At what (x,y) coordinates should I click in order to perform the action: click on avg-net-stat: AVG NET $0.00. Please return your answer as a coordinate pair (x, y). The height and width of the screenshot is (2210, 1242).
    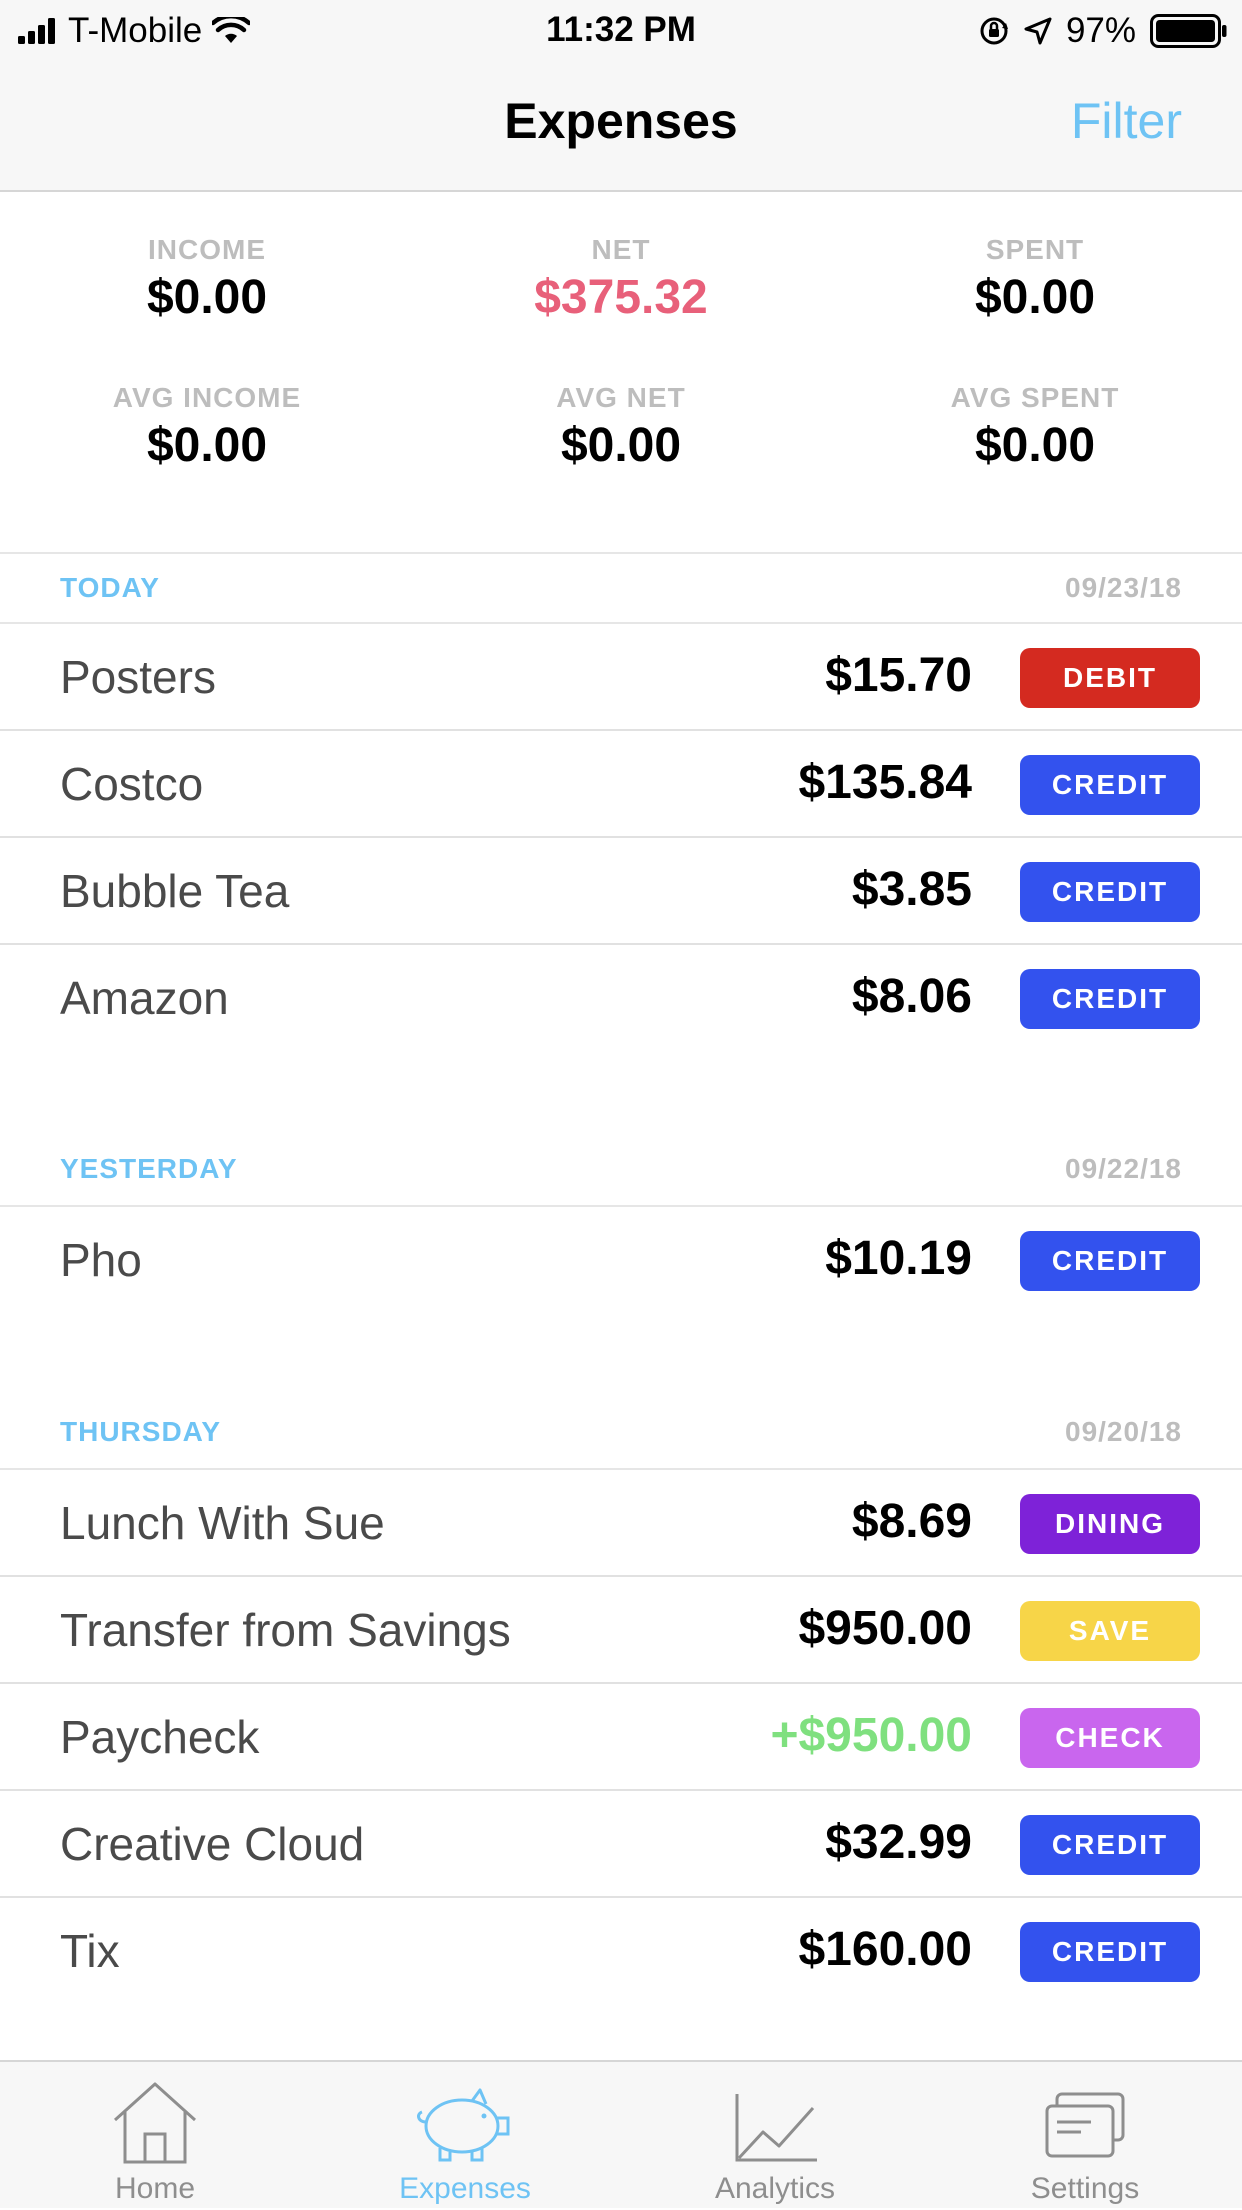
    Looking at the image, I should click on (621, 427).